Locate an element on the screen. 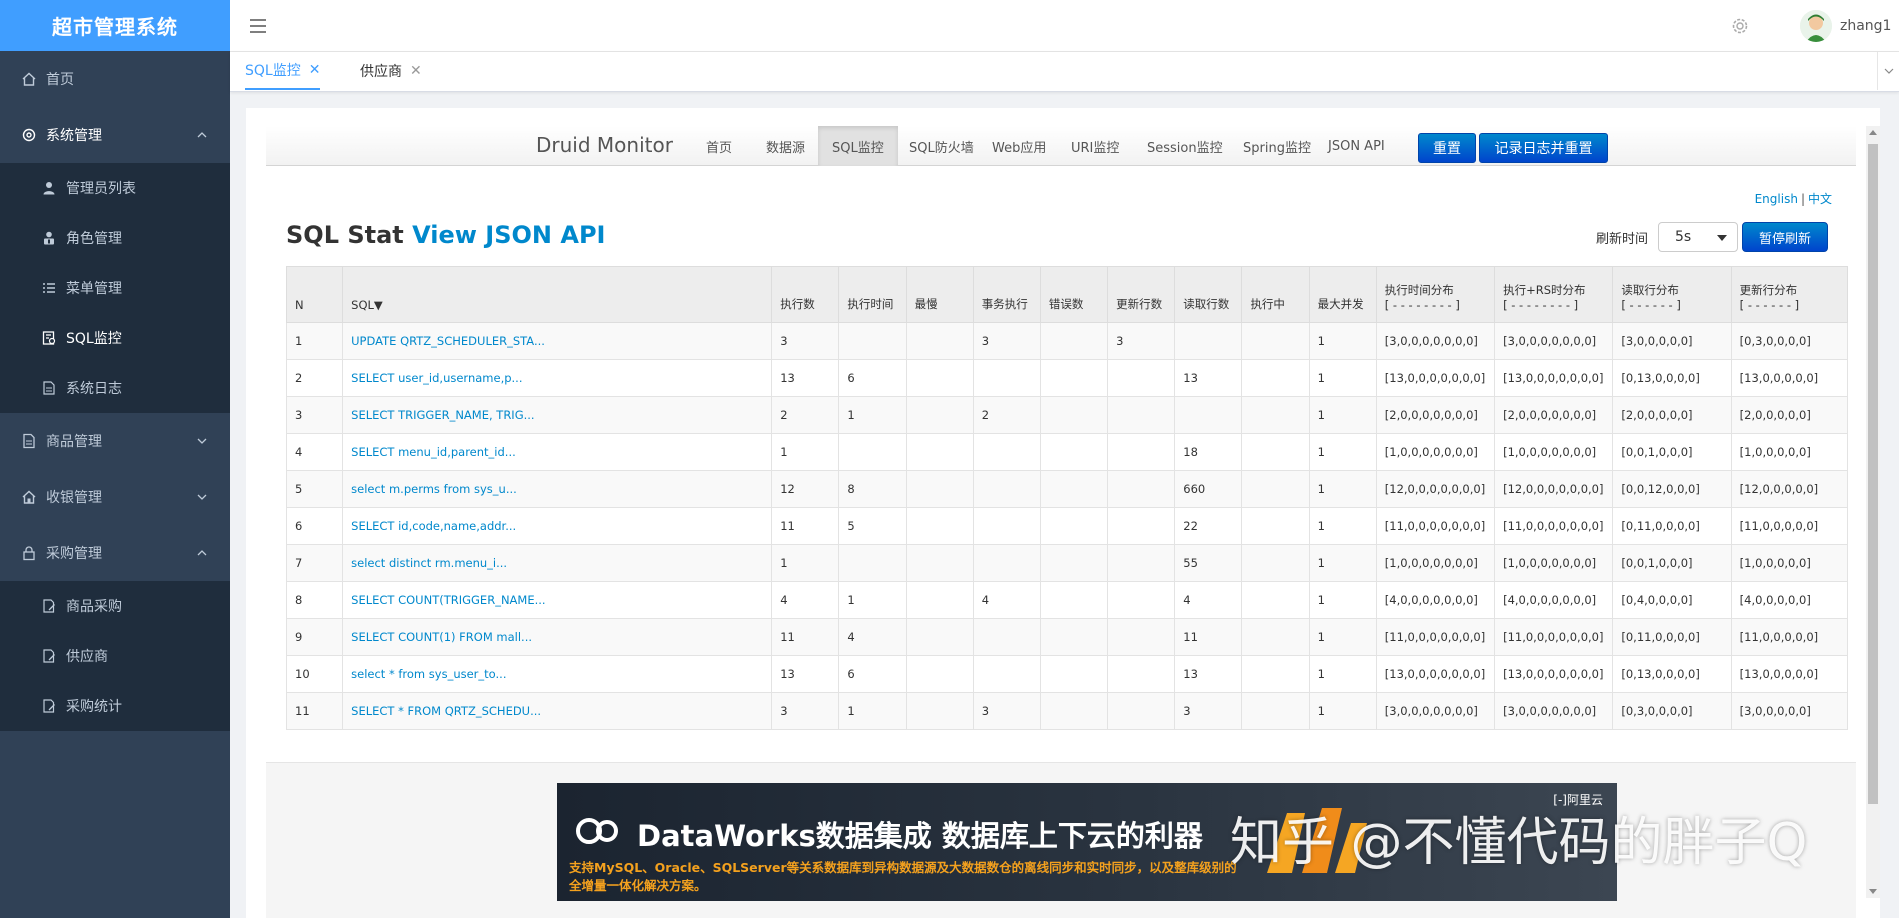 The image size is (1899, 918). refresh-interval-value: 5s is located at coordinates (1683, 237).